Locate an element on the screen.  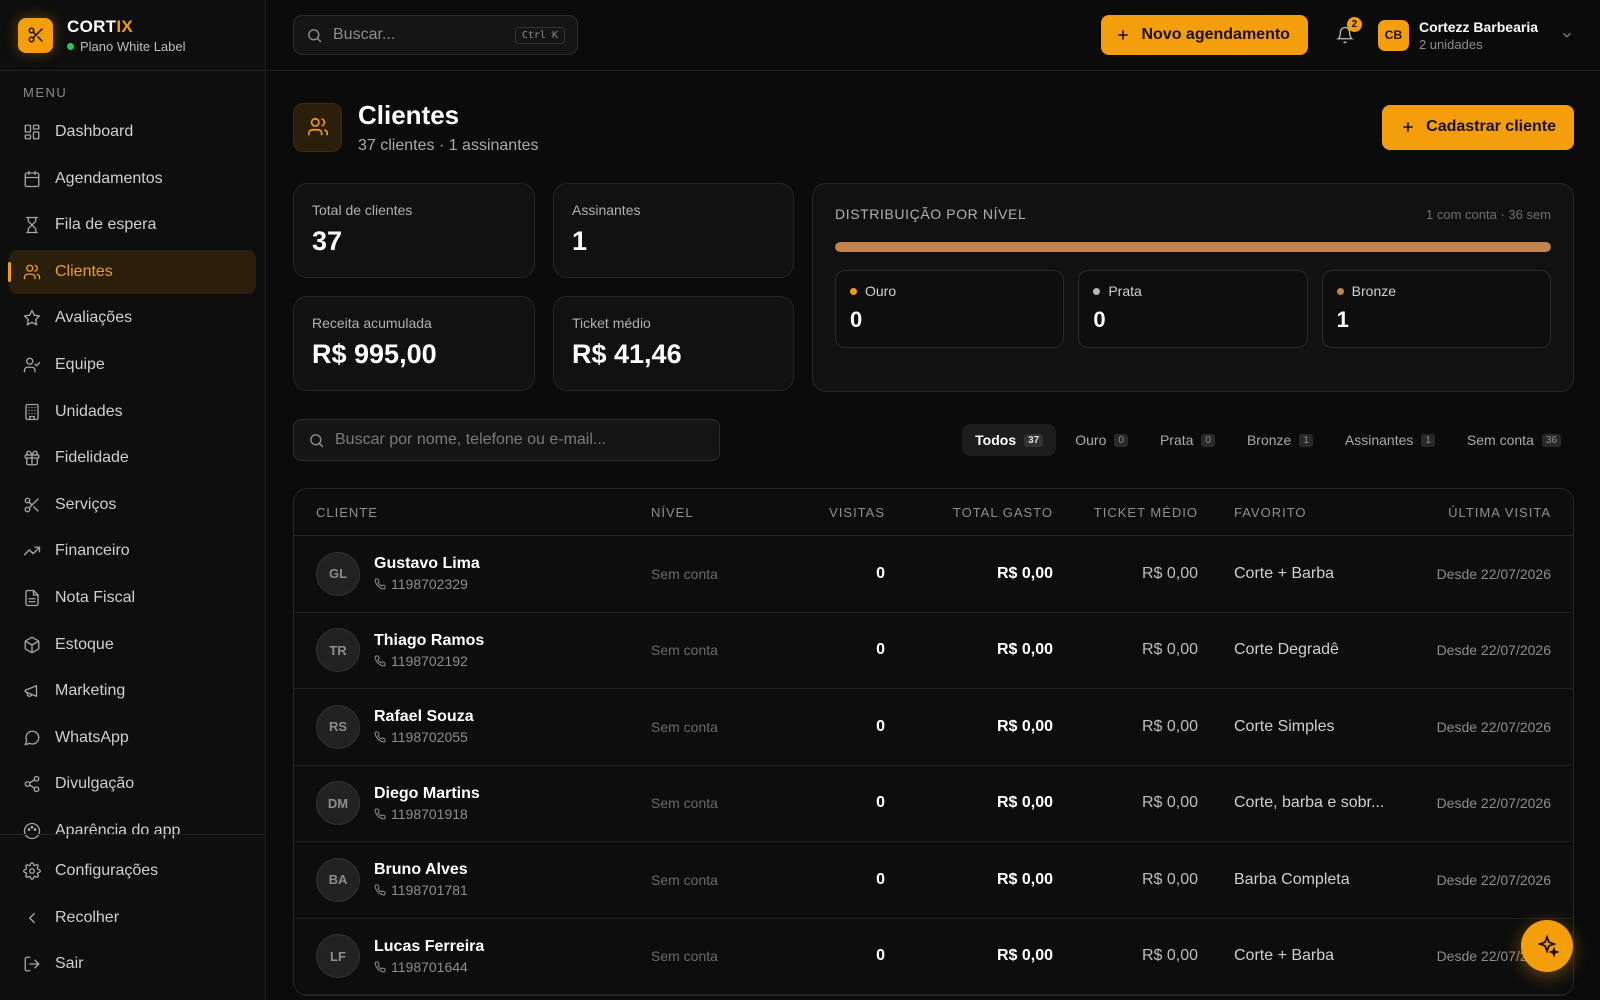
stat-value: 1 is located at coordinates (580, 241).